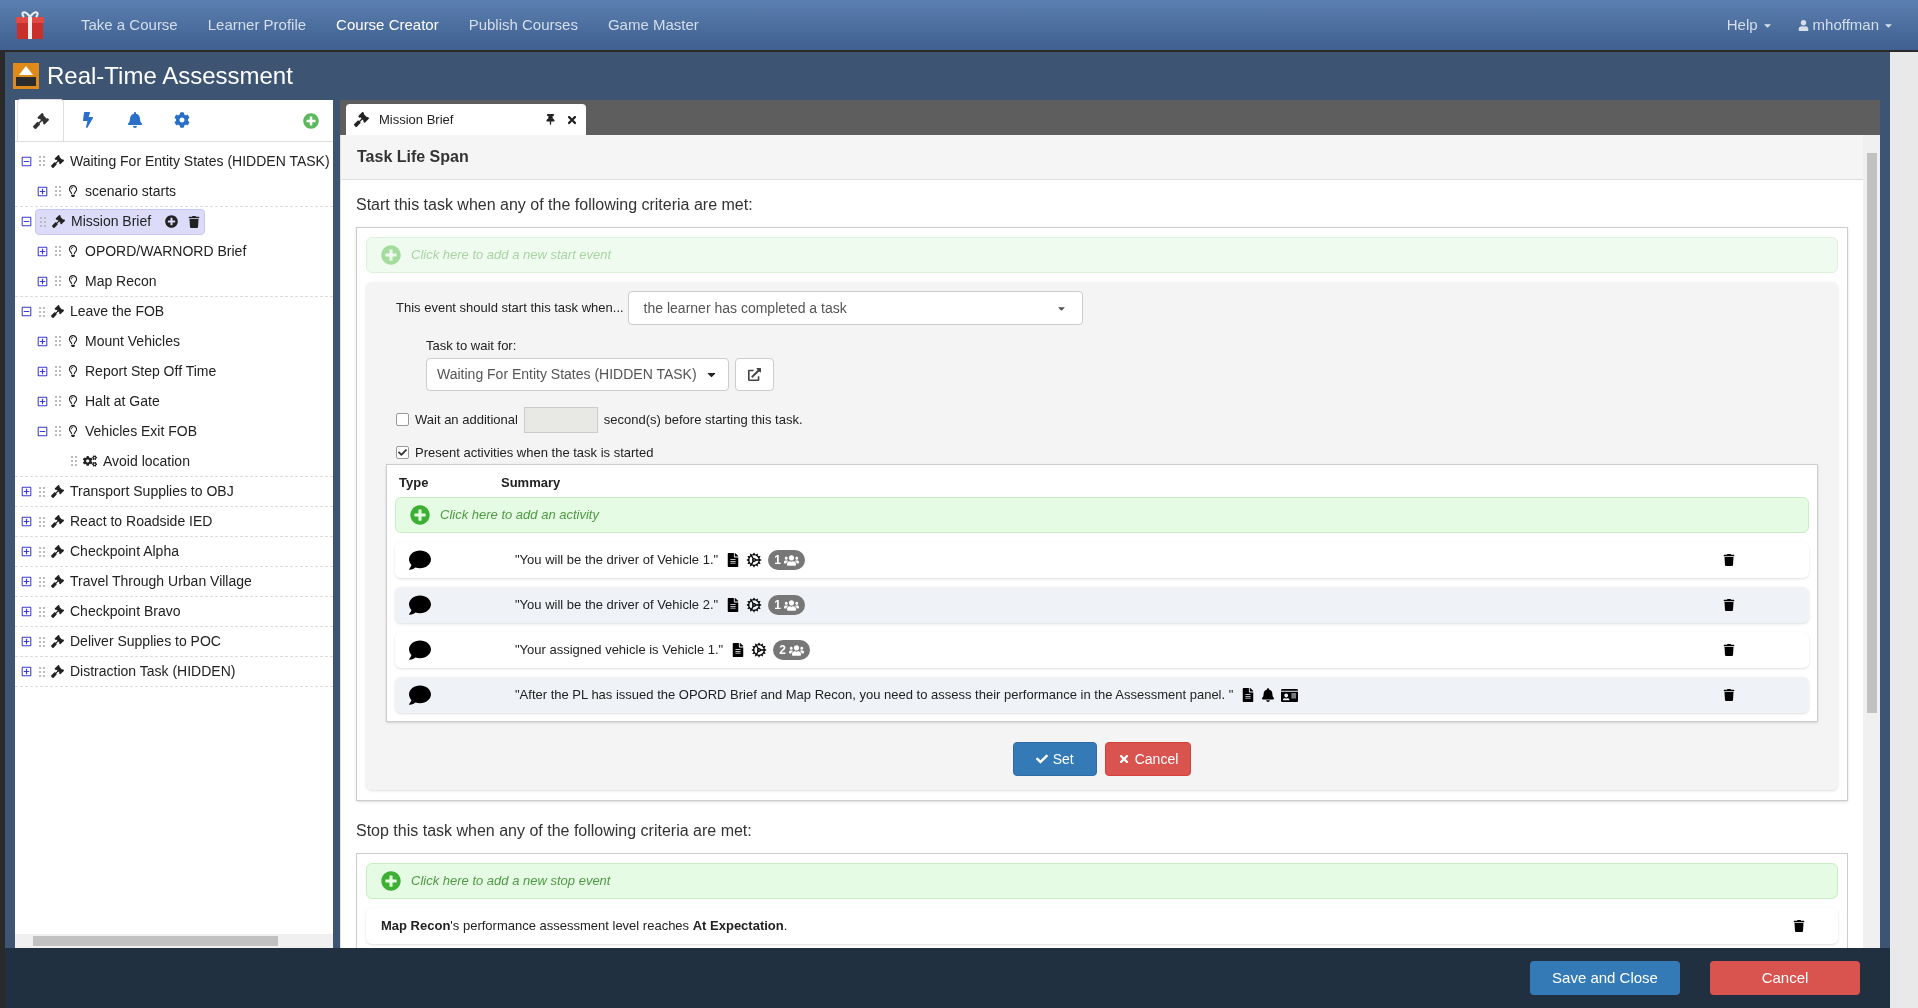  What do you see at coordinates (145, 581) in the screenshot?
I see `tree-item: Travel Through Urban Village` at bounding box center [145, 581].